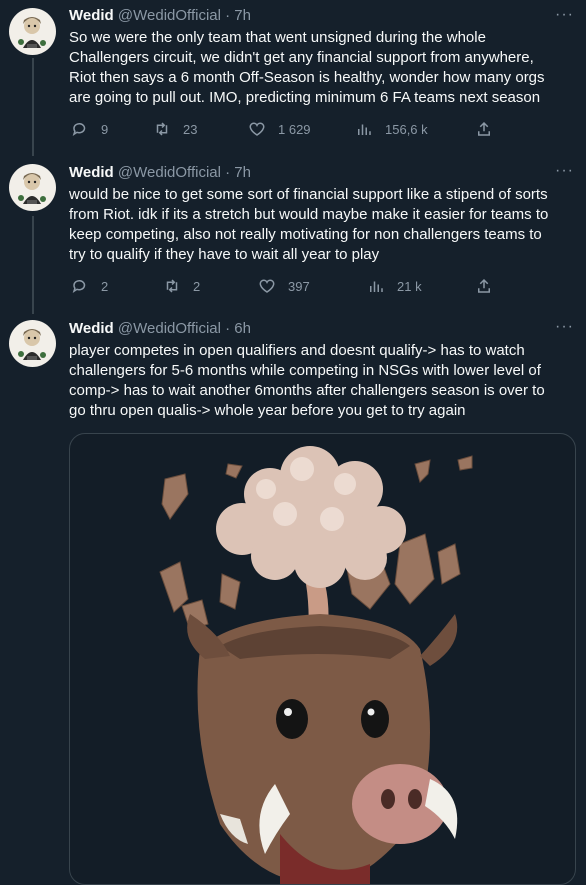 Image resolution: width=586 pixels, height=885 pixels. What do you see at coordinates (89, 129) in the screenshot?
I see `reply-button: 9` at bounding box center [89, 129].